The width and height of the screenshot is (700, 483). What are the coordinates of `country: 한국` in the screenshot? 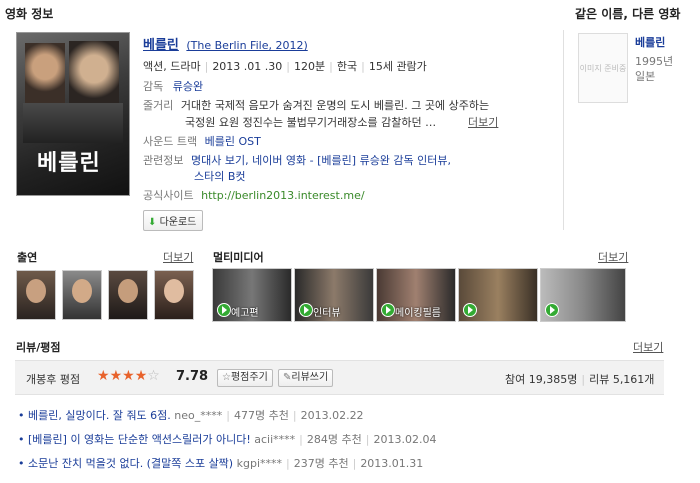 It's located at (347, 66).